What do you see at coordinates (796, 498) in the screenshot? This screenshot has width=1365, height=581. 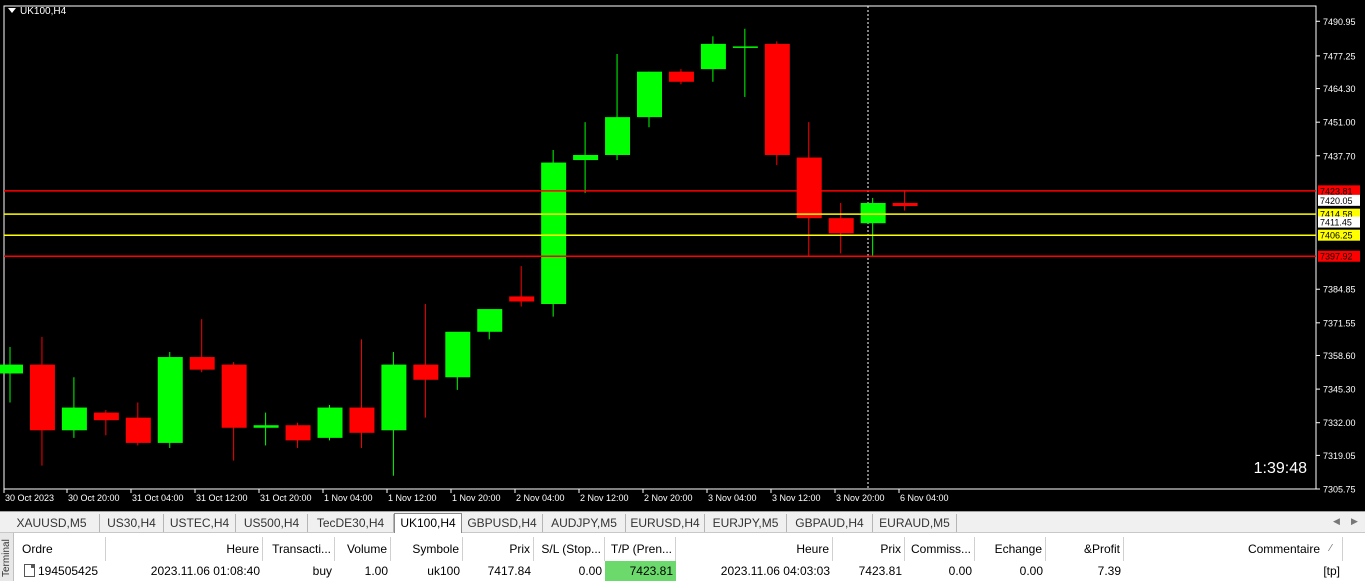 I see `x-tick-label: 3 Nov 12:00` at bounding box center [796, 498].